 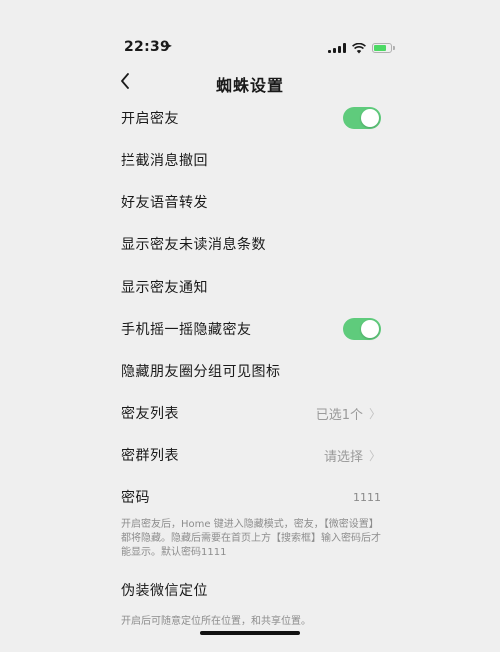 What do you see at coordinates (250, 30) in the screenshot?
I see `status-bar: 22:39 ➤` at bounding box center [250, 30].